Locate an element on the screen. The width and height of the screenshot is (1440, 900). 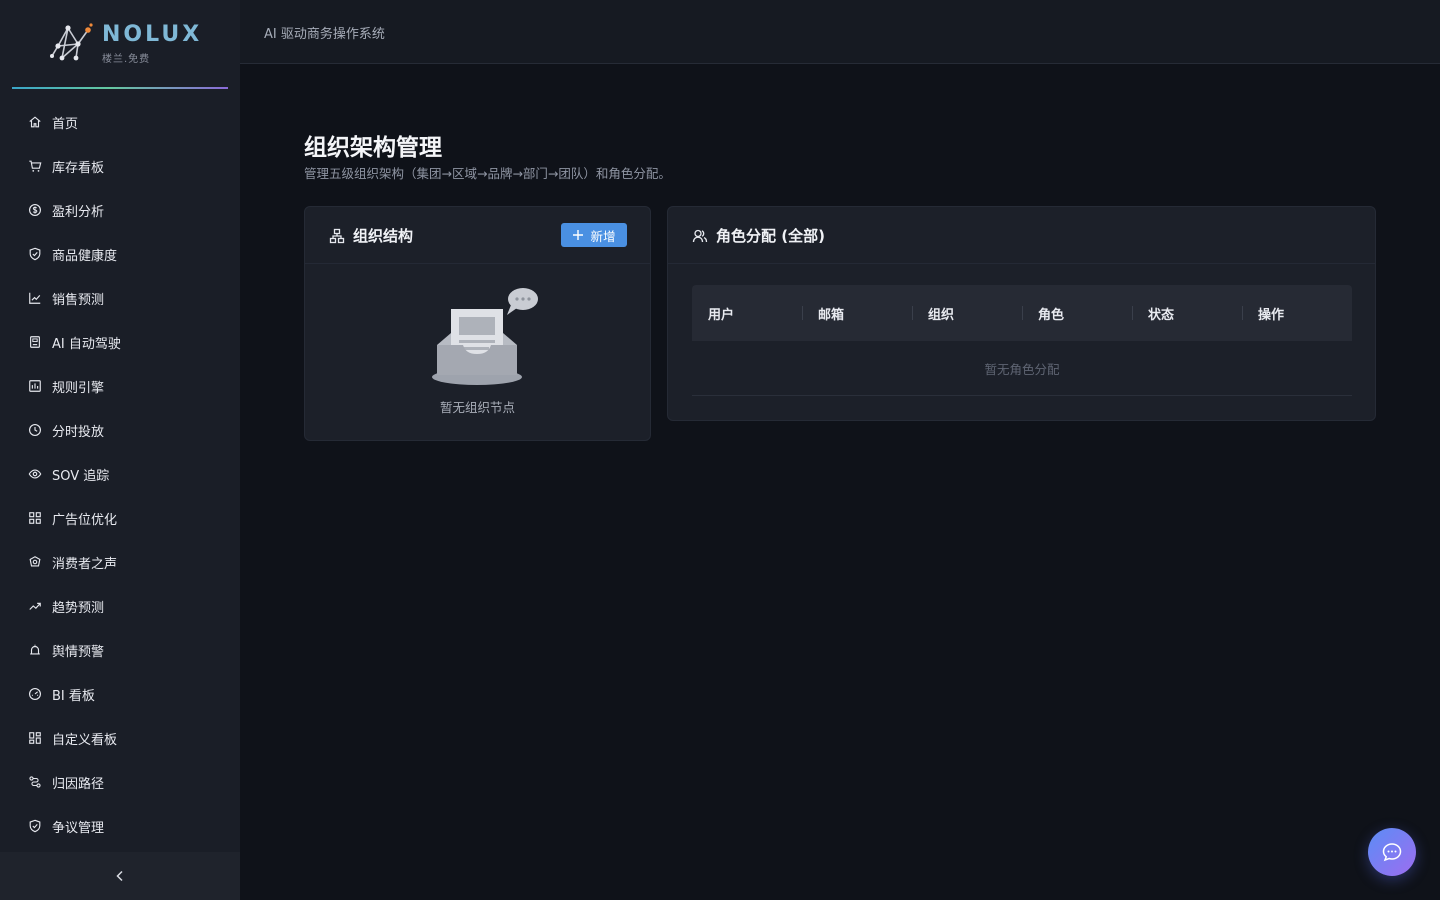
sidebar-item-attribution-path: 归因路径 is located at coordinates (120, 782).